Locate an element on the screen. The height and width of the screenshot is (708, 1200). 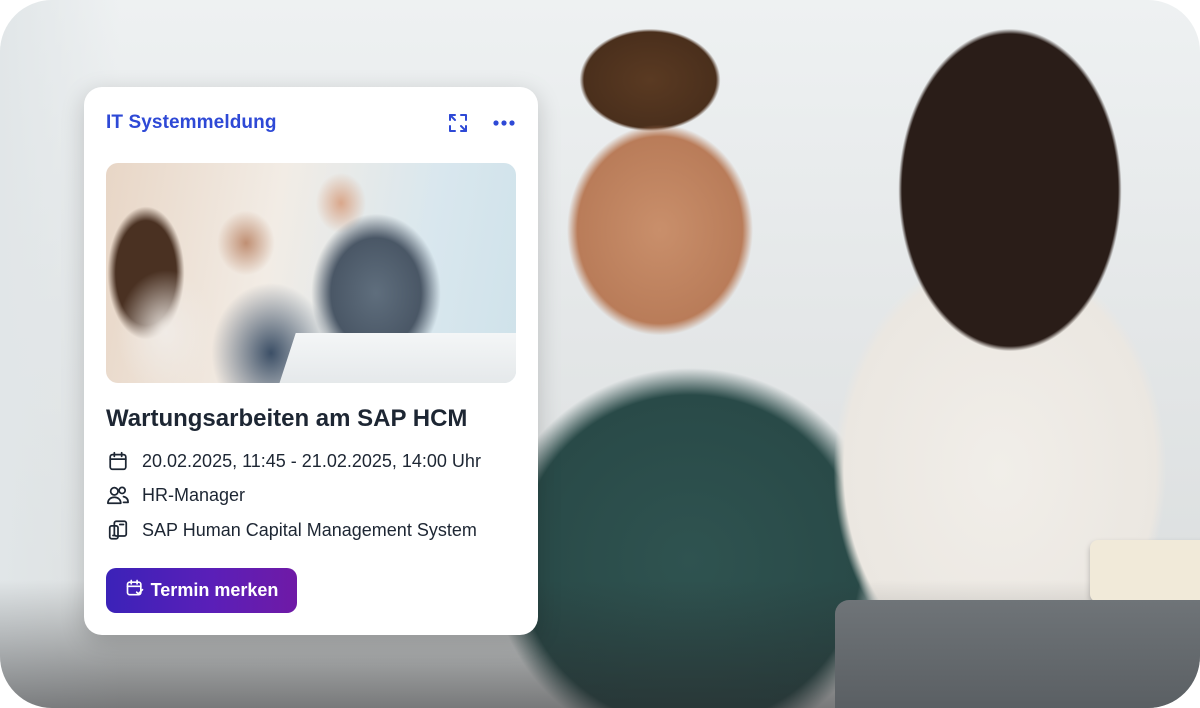
system-row: SAP Human Capital Management System is located at coordinates (312, 530).